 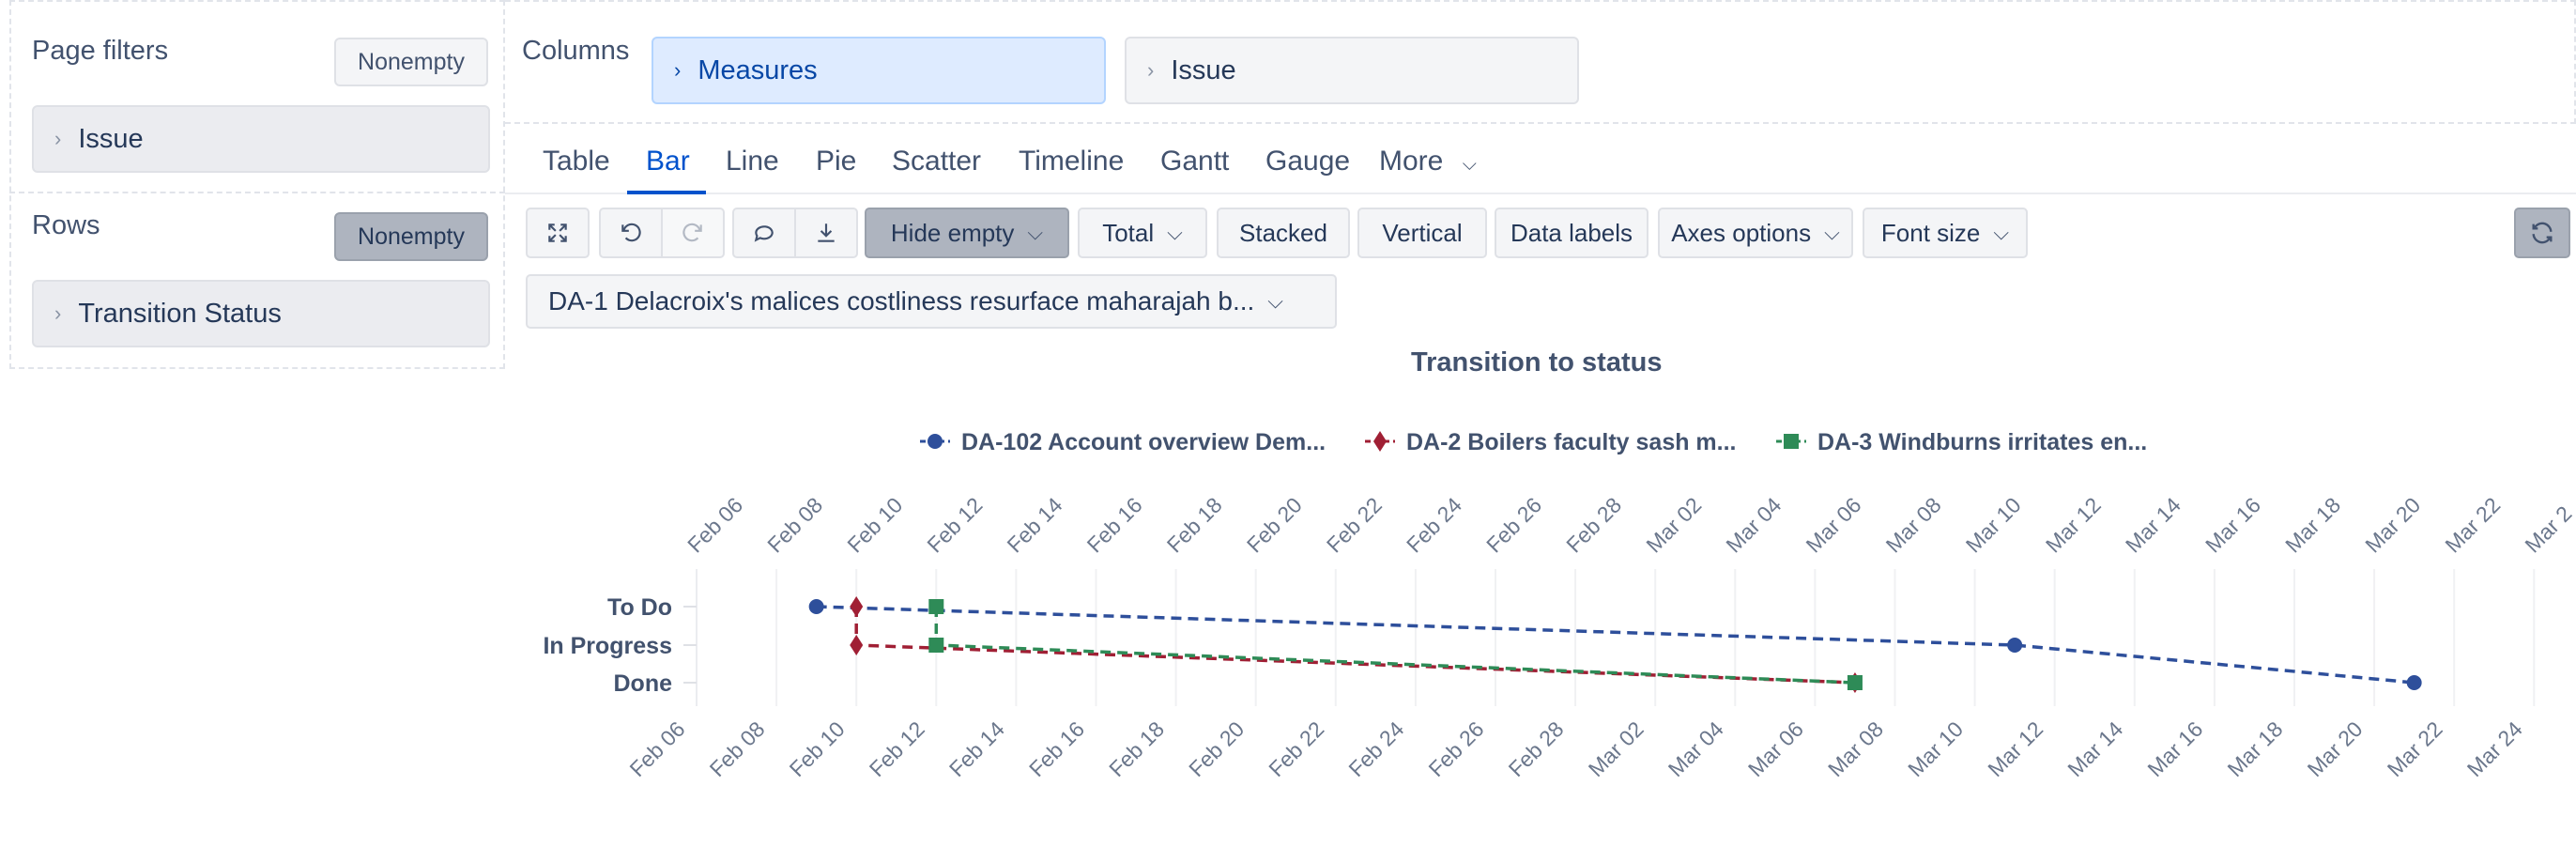 What do you see at coordinates (411, 62) in the screenshot?
I see `page-filters-nonempty-button: Nonempty` at bounding box center [411, 62].